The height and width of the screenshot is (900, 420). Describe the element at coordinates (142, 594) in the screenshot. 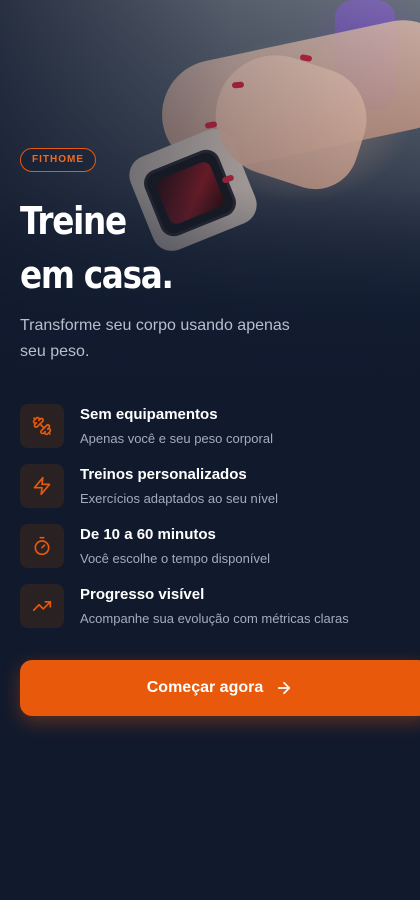

I see `feature-title: Progresso visível` at that location.